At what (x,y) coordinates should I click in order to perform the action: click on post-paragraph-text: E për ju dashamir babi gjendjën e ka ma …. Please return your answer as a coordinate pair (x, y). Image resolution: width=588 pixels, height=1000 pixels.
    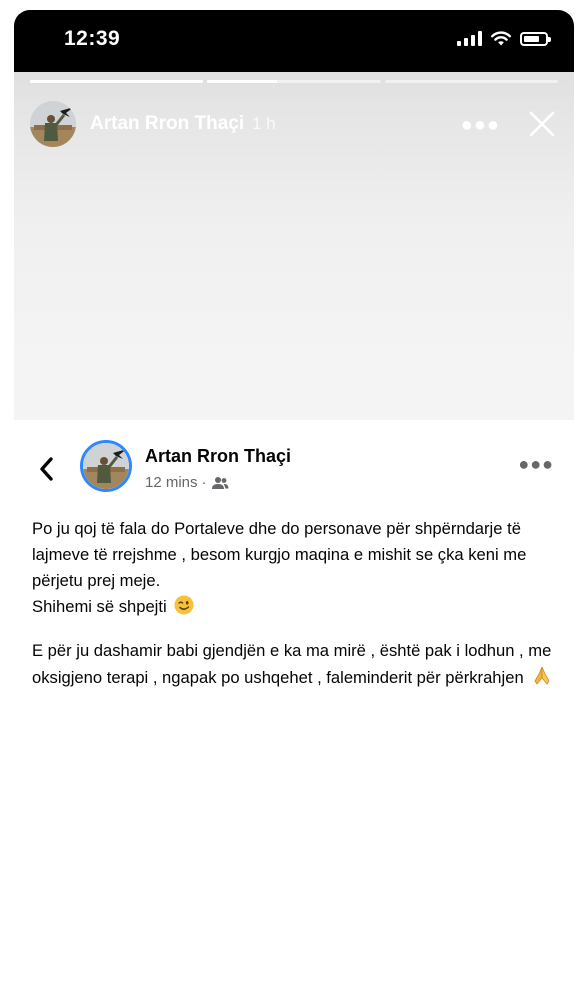
    Looking at the image, I should click on (292, 664).